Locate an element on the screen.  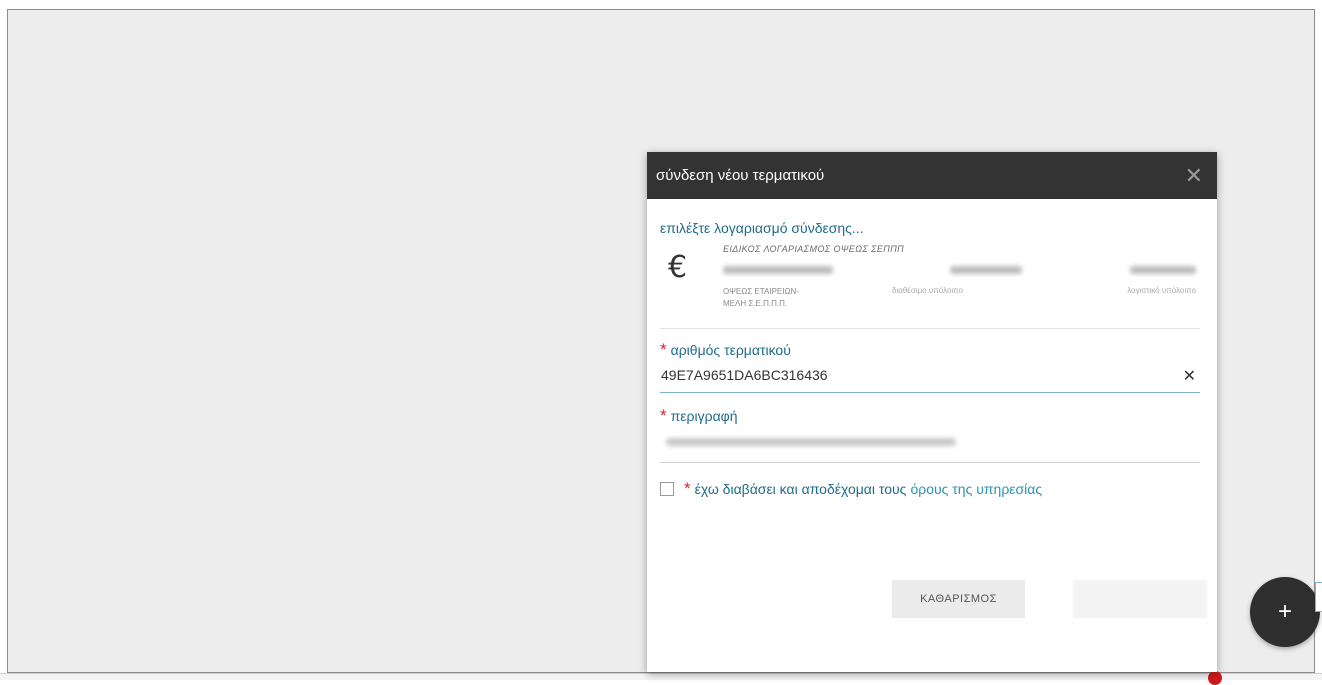
dialog-actions: ΚΑΘΑΡΙΣΜΟΣ is located at coordinates (932, 597).